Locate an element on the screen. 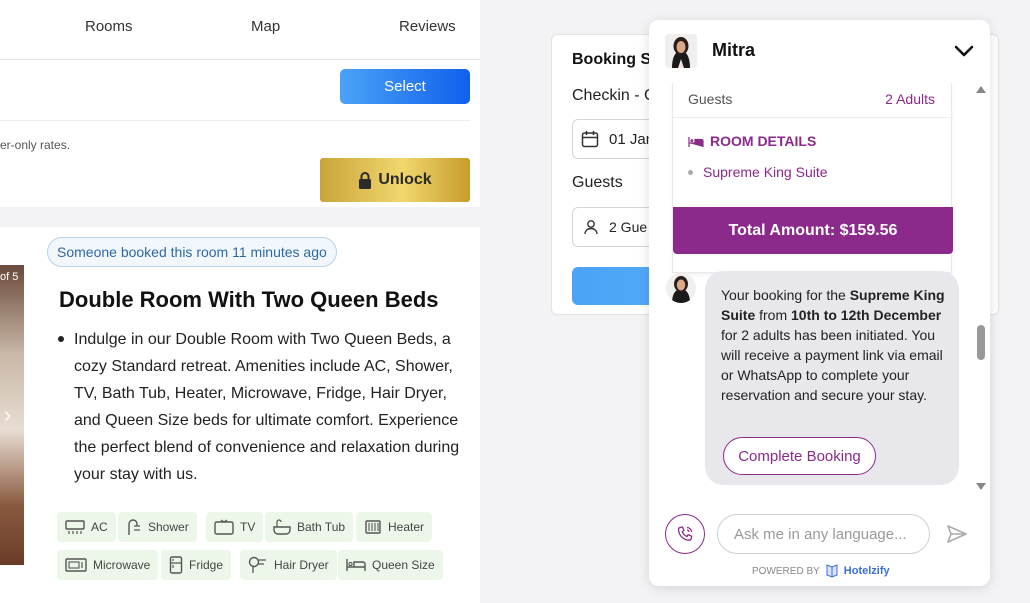 The image size is (1030, 603). amenity-fridge: Fridge is located at coordinates (196, 565).